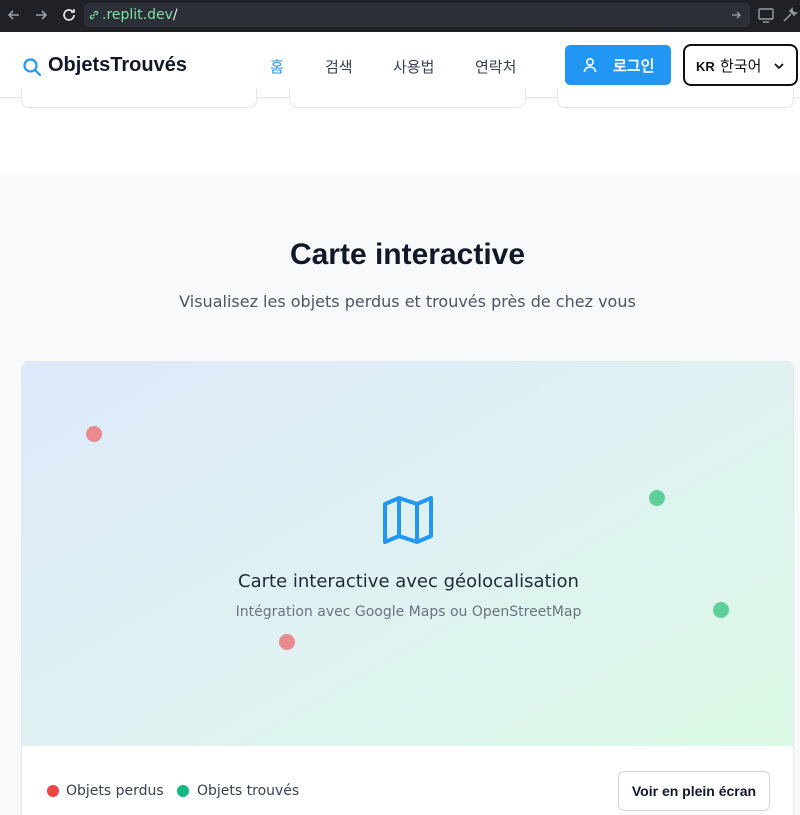 The width and height of the screenshot is (800, 815). I want to click on go-arrow-icon, so click(736, 15).